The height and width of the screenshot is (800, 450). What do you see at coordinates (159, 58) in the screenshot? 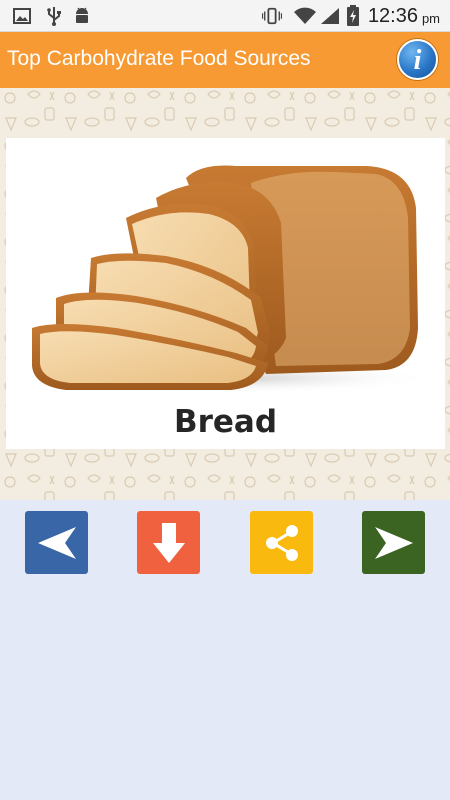
I see `app-title: Top Carbohydrate Food Sources` at bounding box center [159, 58].